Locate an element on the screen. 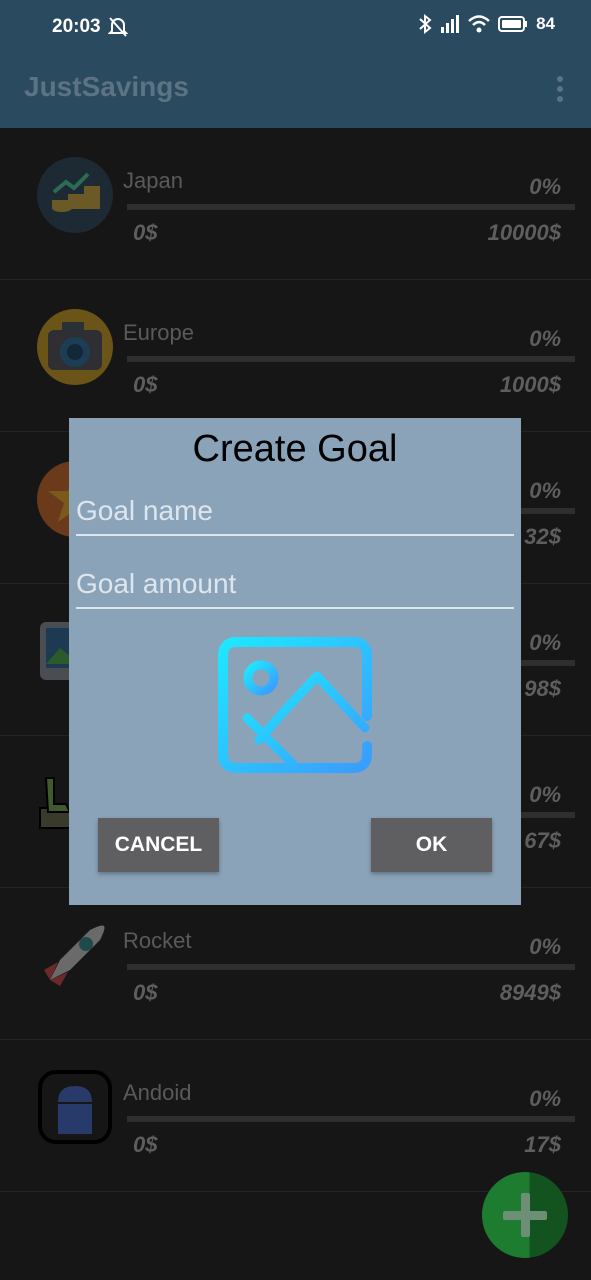  goal-row: Europe 0% 0$ 1000$ is located at coordinates (295, 356).